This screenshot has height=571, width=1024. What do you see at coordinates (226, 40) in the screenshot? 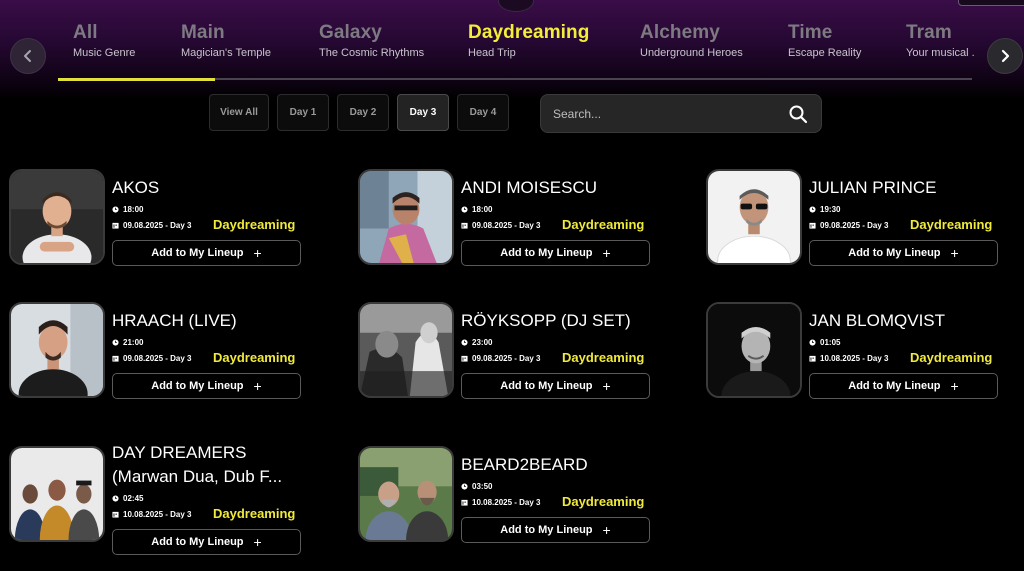
I see `genre-tab-main: Main Magician's Temple` at bounding box center [226, 40].